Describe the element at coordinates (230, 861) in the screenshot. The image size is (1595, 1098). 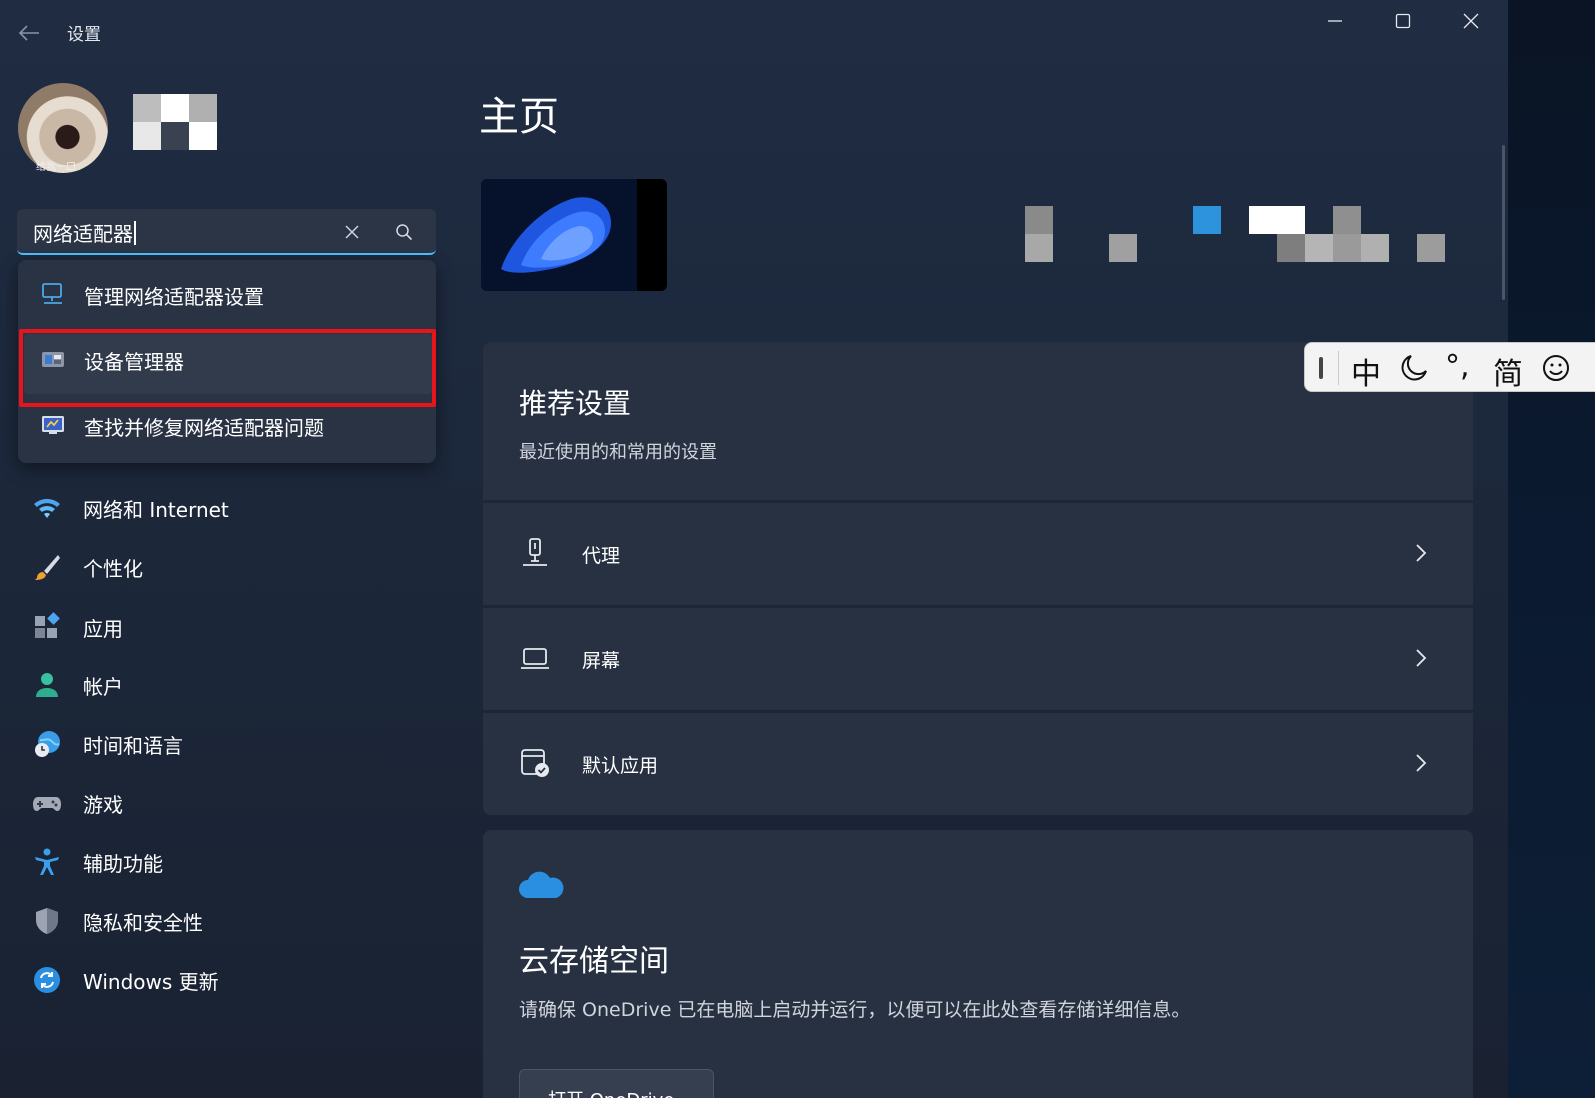
I see `nav-item-accessibility: 辅助功能` at that location.